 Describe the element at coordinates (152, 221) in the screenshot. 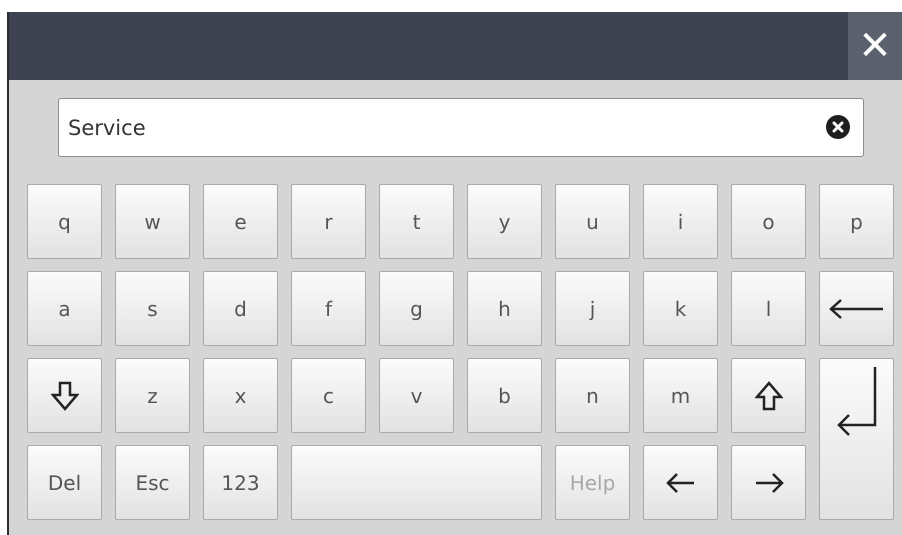

I see `key: w` at that location.